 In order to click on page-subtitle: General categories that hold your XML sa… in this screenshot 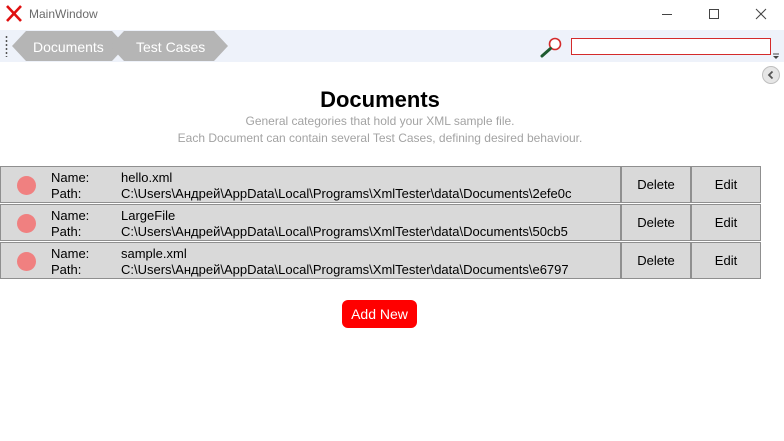, I will do `click(380, 121)`.